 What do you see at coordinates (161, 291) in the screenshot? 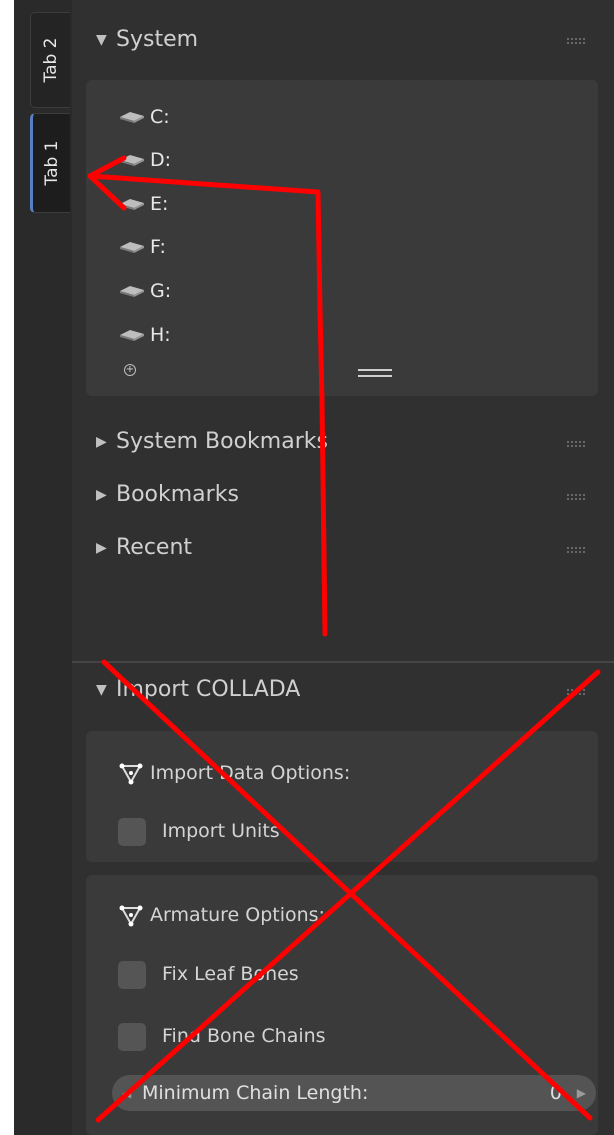
I see `drive-label: G:` at bounding box center [161, 291].